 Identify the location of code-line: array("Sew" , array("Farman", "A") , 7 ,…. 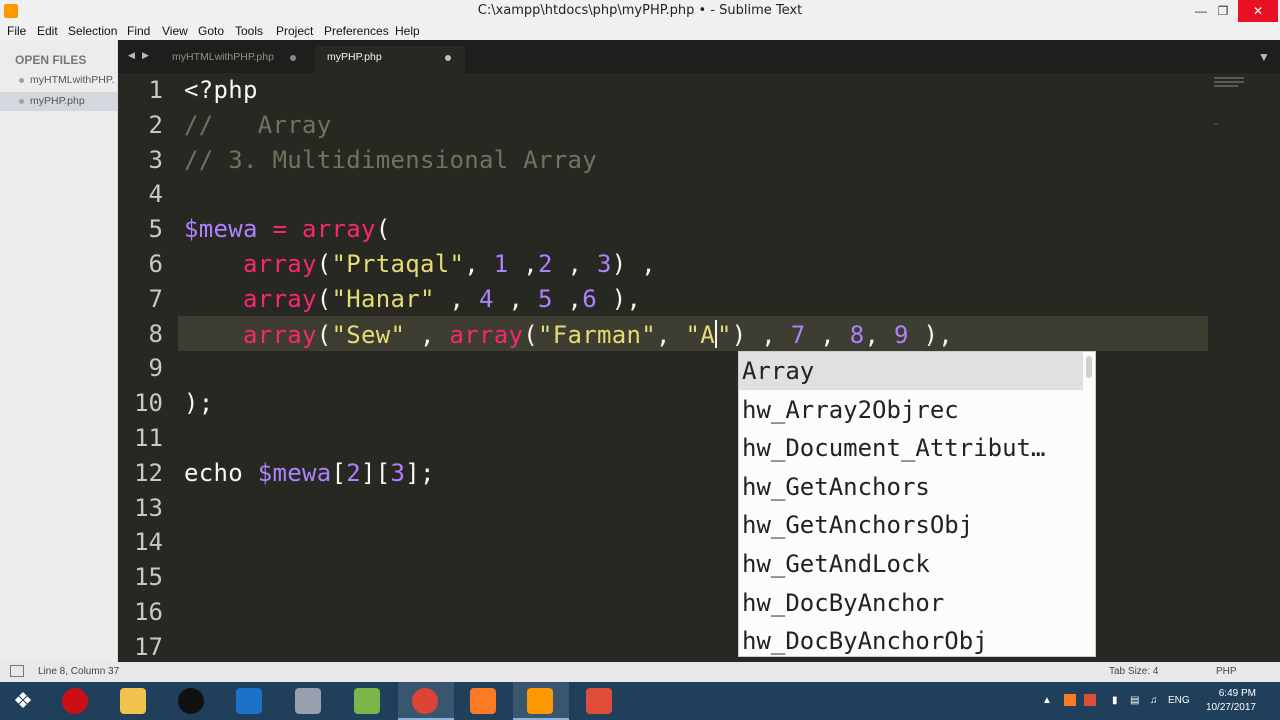
(568, 334).